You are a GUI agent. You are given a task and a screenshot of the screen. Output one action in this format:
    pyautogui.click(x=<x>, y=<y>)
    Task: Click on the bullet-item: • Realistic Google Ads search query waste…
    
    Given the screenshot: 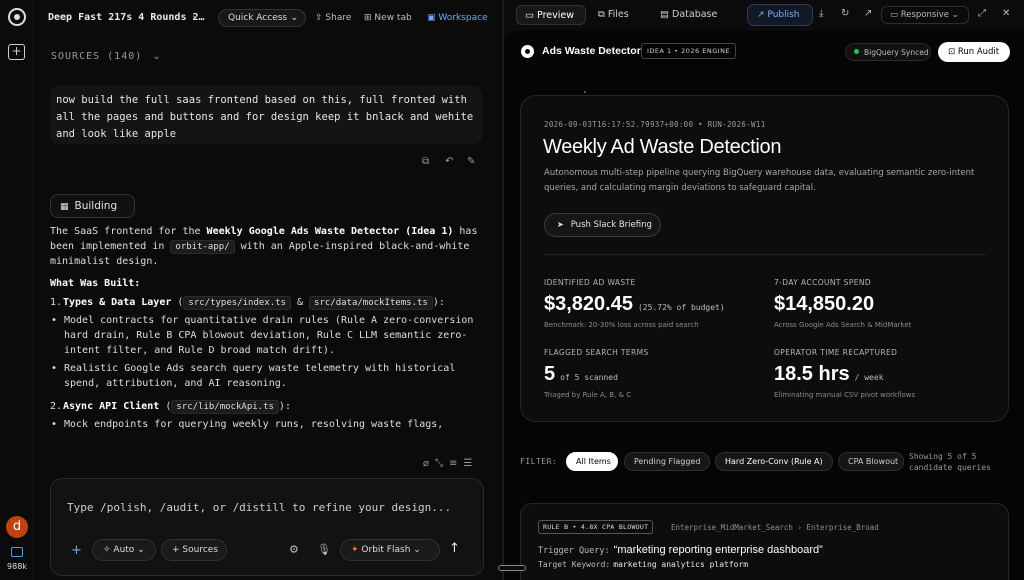 What is the action you would take?
    pyautogui.click(x=270, y=376)
    